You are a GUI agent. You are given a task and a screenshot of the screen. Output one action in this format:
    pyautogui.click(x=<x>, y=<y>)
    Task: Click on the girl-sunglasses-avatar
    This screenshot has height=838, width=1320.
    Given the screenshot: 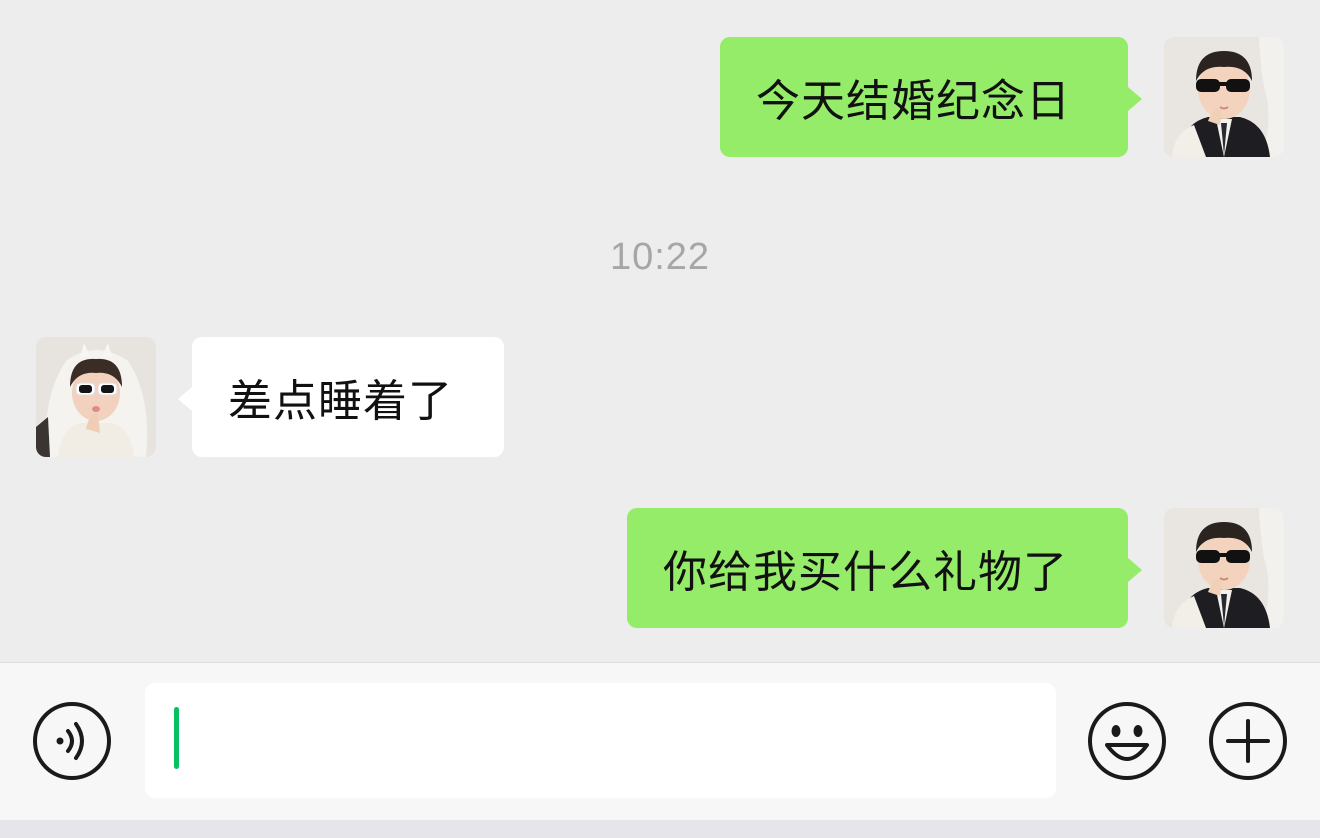 What is the action you would take?
    pyautogui.click(x=96, y=397)
    